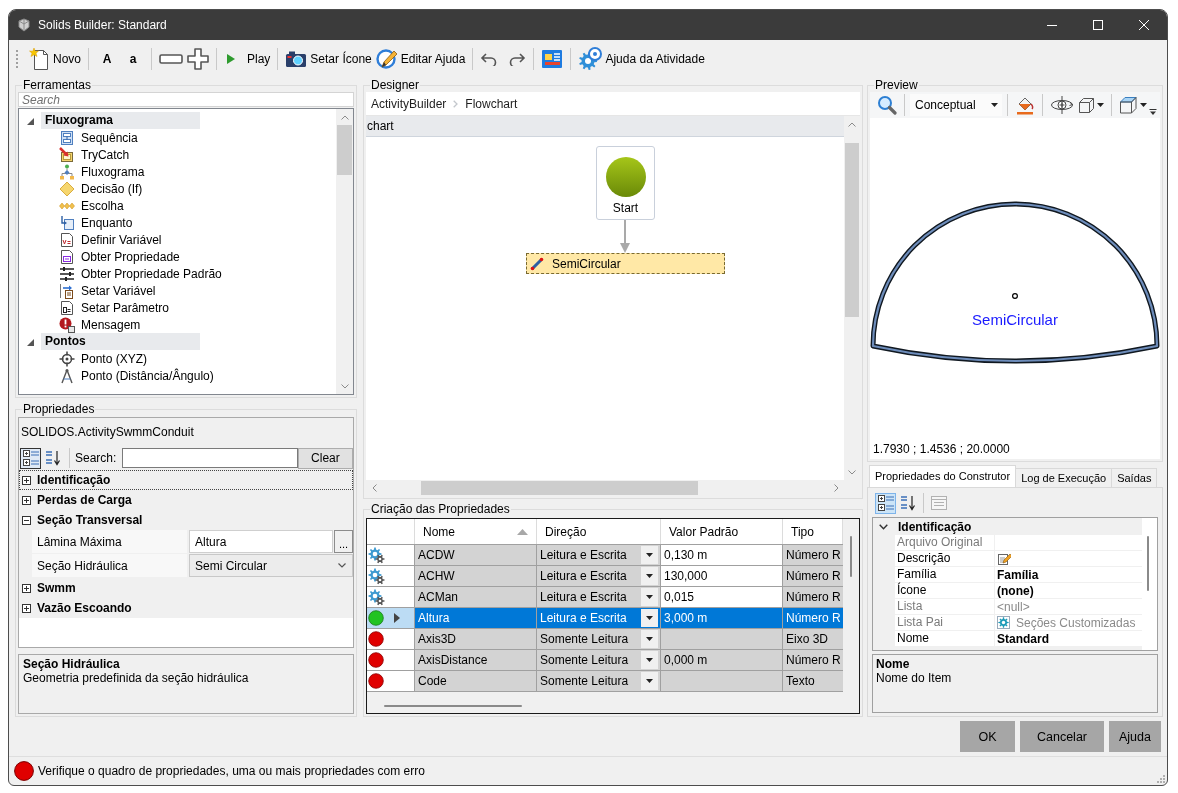 The width and height of the screenshot is (1178, 793). What do you see at coordinates (625, 183) in the screenshot?
I see `start-node: Start` at bounding box center [625, 183].